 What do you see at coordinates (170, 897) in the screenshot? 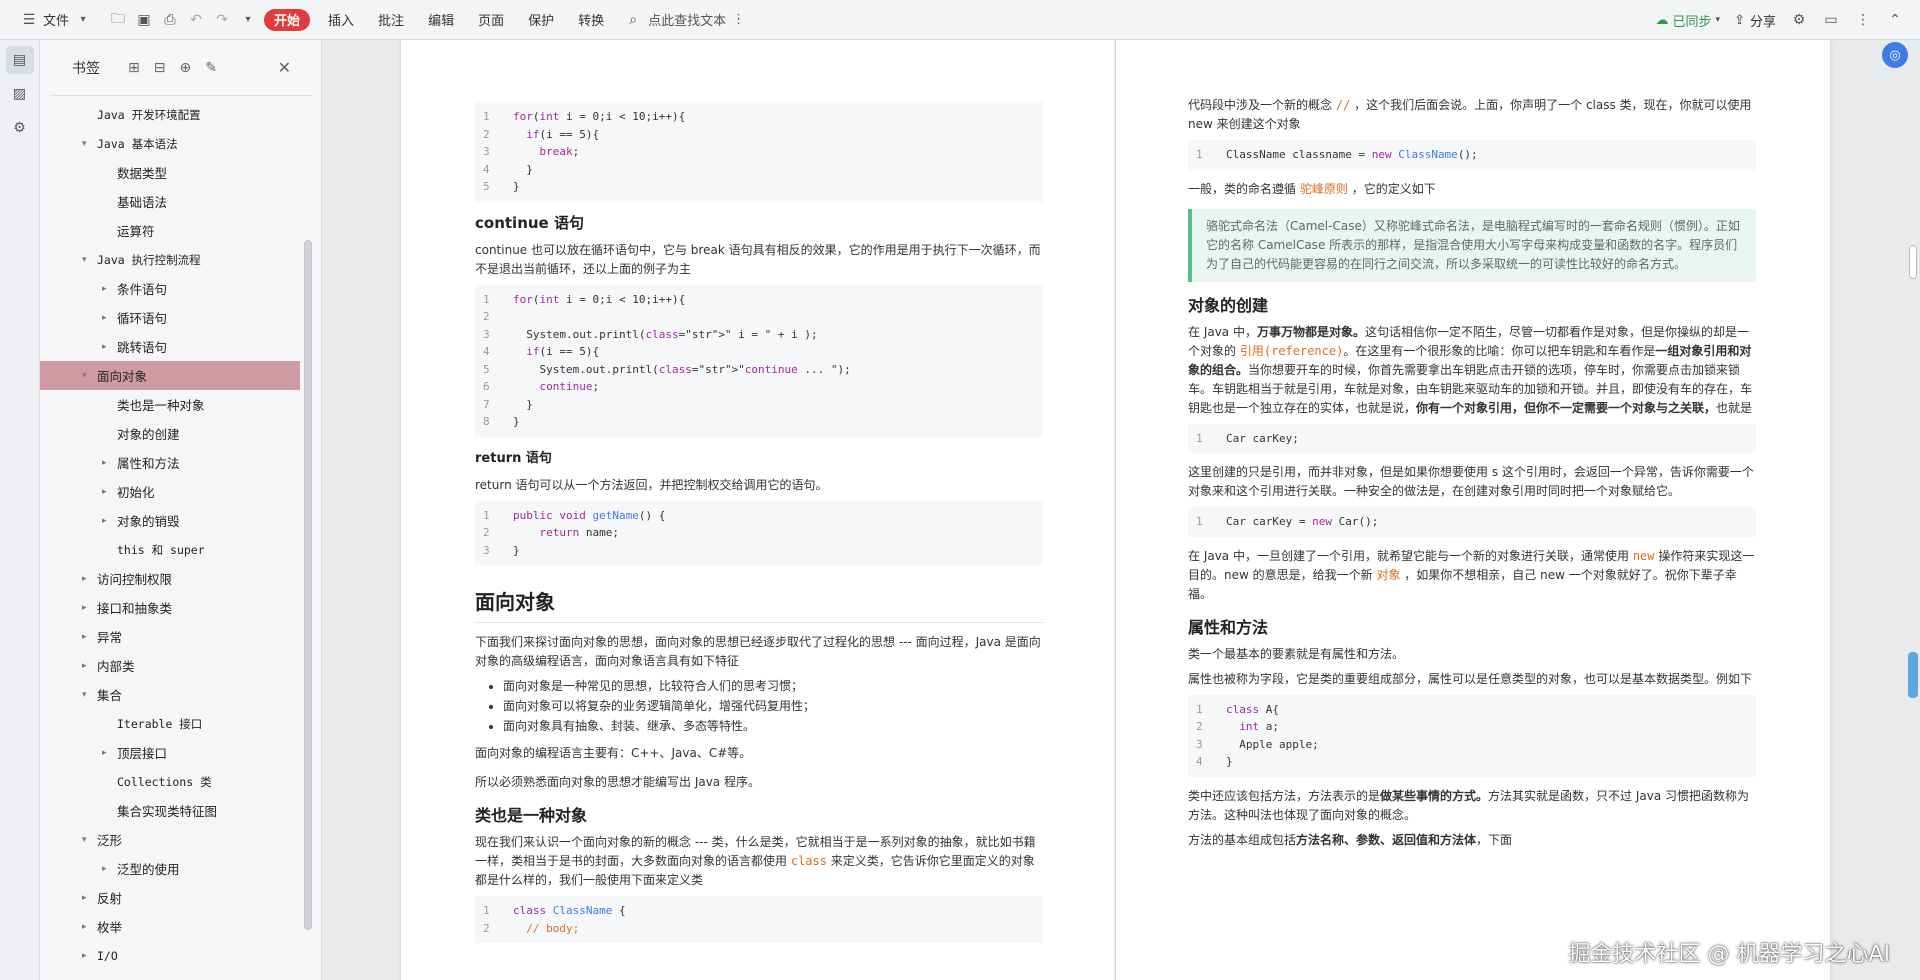
I see `bookmark-item: ▸ 反射` at bounding box center [170, 897].